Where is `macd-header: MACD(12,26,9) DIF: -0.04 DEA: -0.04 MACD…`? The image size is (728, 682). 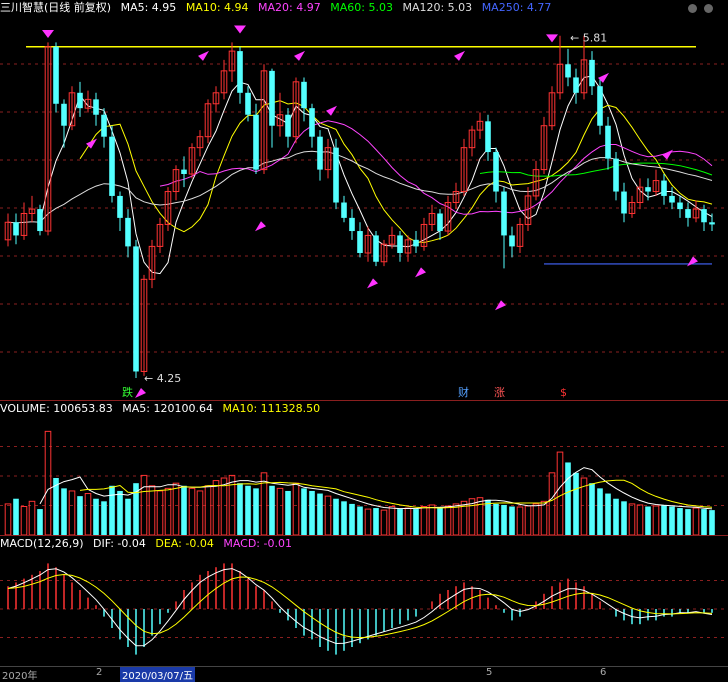
macd-header: MACD(12,26,9) DIF: -0.04 DEA: -0.04 MACD… is located at coordinates (149, 544).